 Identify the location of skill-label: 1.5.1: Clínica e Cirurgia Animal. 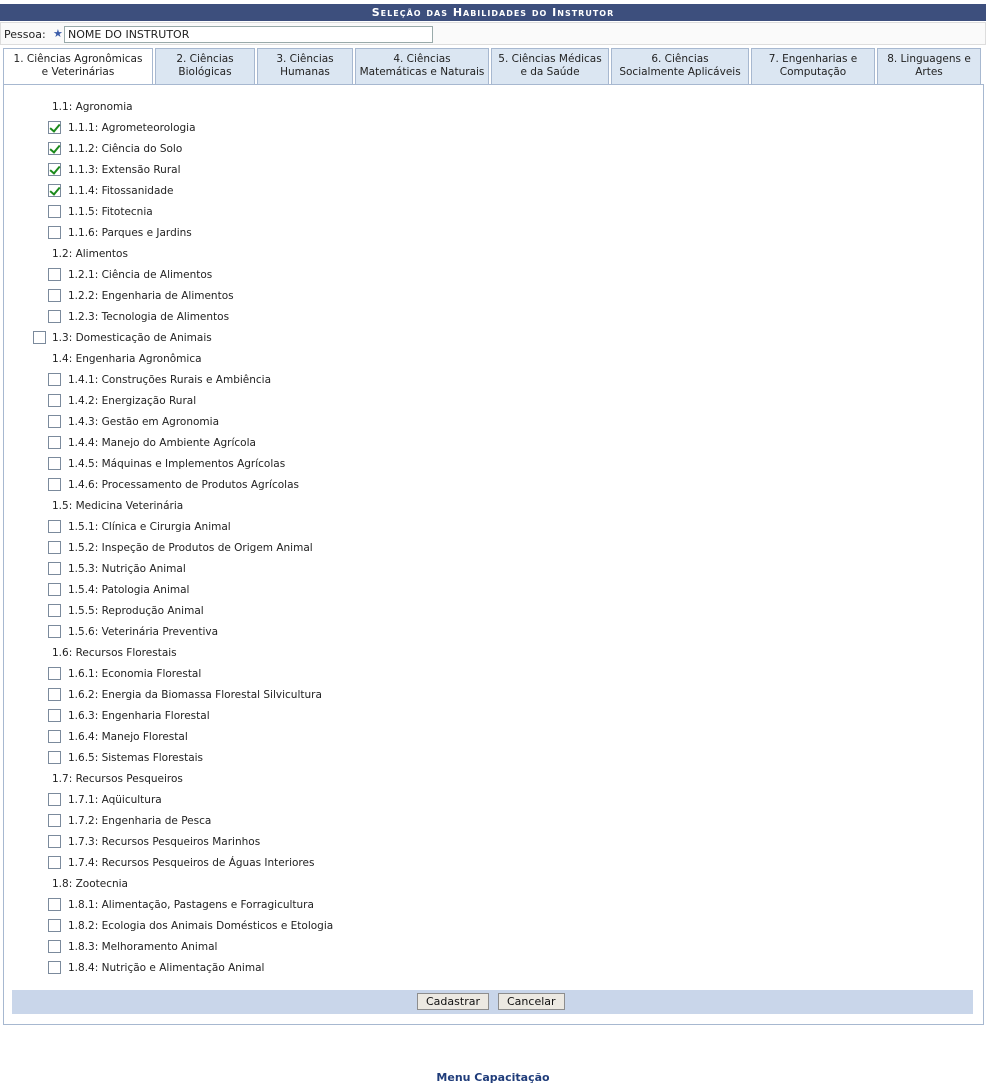
(149, 527).